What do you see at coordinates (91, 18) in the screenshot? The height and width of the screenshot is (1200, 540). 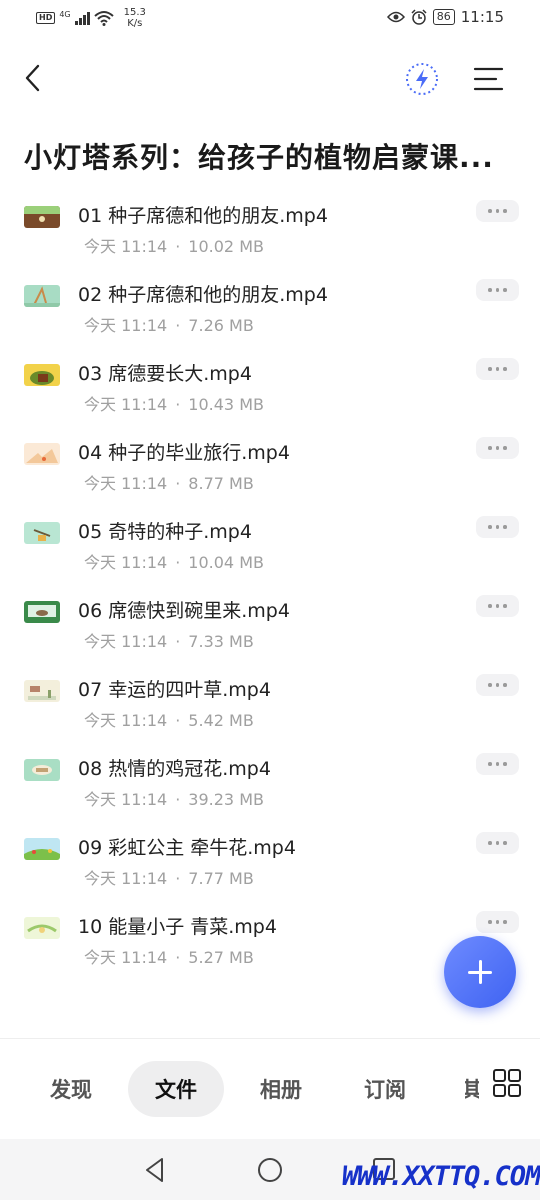 I see `status-left: HD 4G 15.3 K/s` at bounding box center [91, 18].